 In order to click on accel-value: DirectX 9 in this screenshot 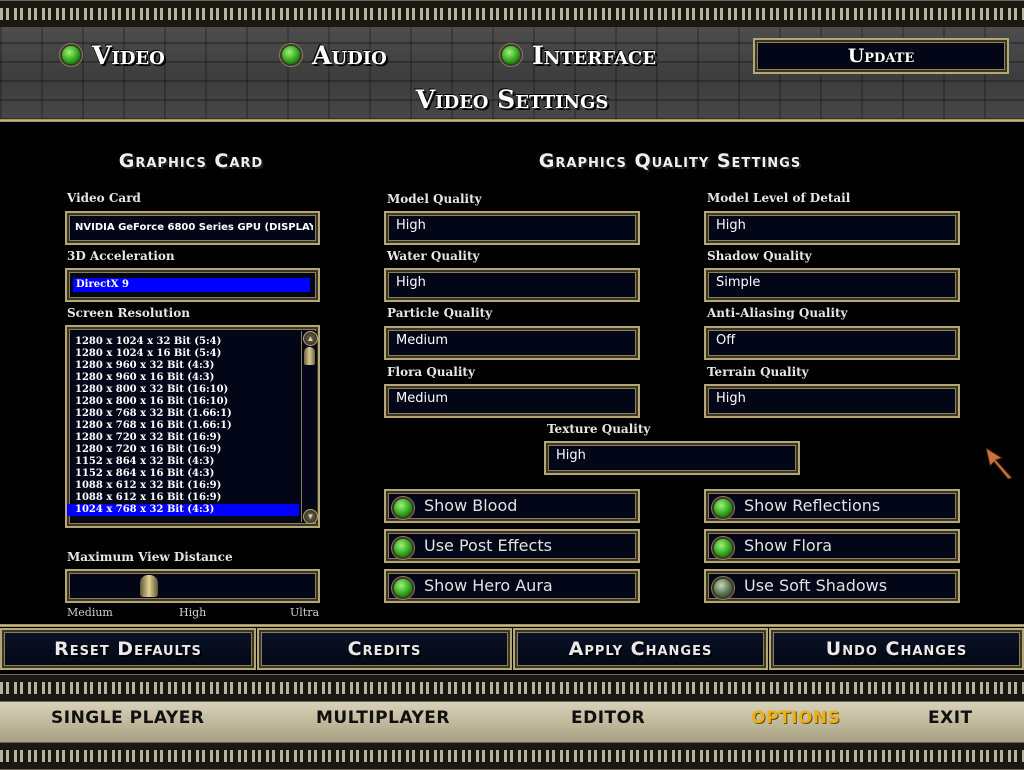, I will do `click(103, 284)`.